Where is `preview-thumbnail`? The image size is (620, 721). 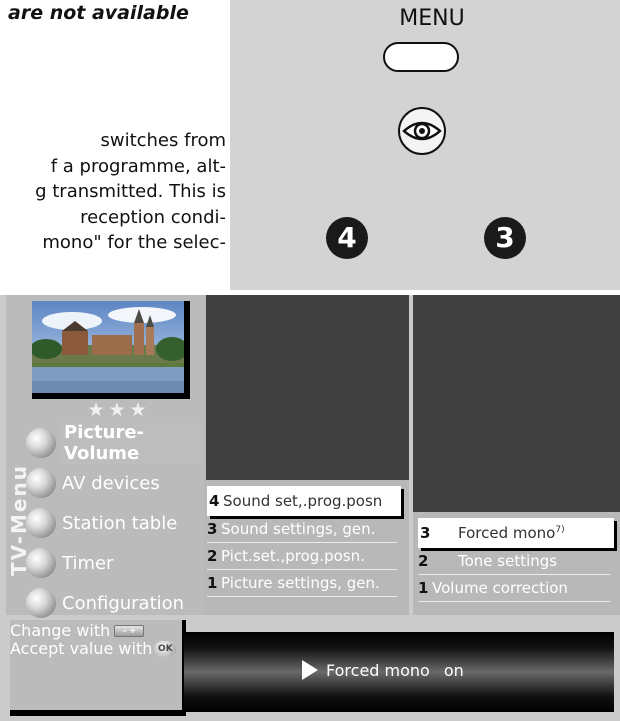
preview-thumbnail is located at coordinates (111, 350).